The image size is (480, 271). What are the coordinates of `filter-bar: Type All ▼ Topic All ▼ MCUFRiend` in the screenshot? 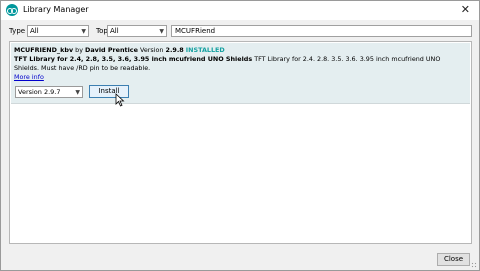 It's located at (244, 31).